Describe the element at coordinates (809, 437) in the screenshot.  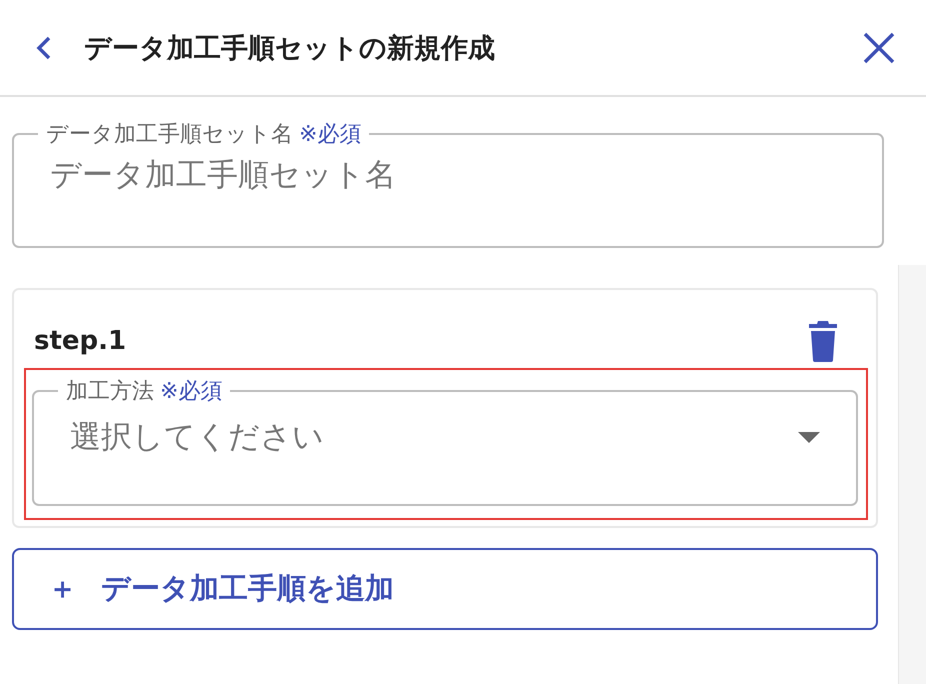
I see `caret-icon` at that location.